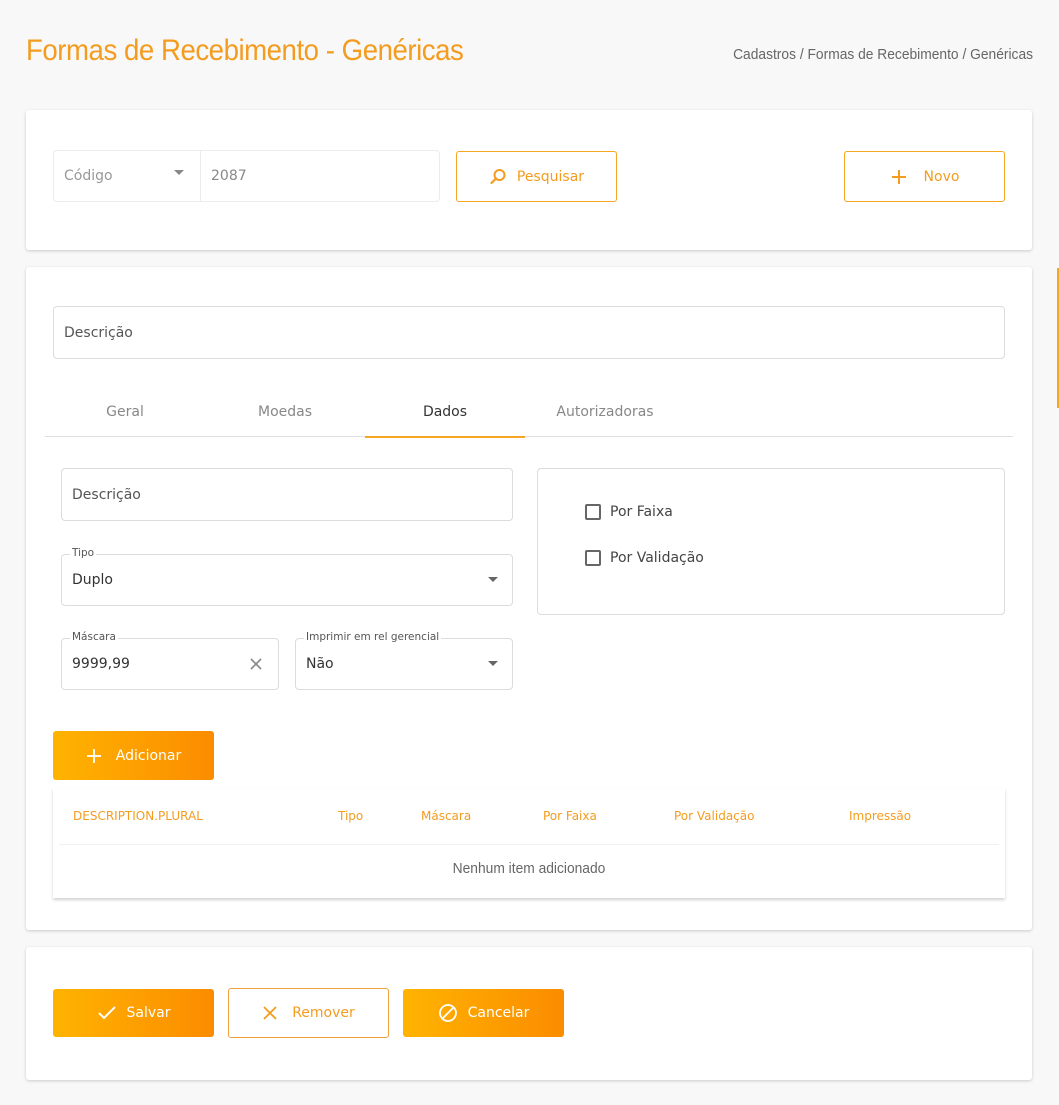  Describe the element at coordinates (351, 816) in the screenshot. I see `table-header-tipo: Tipo` at that location.